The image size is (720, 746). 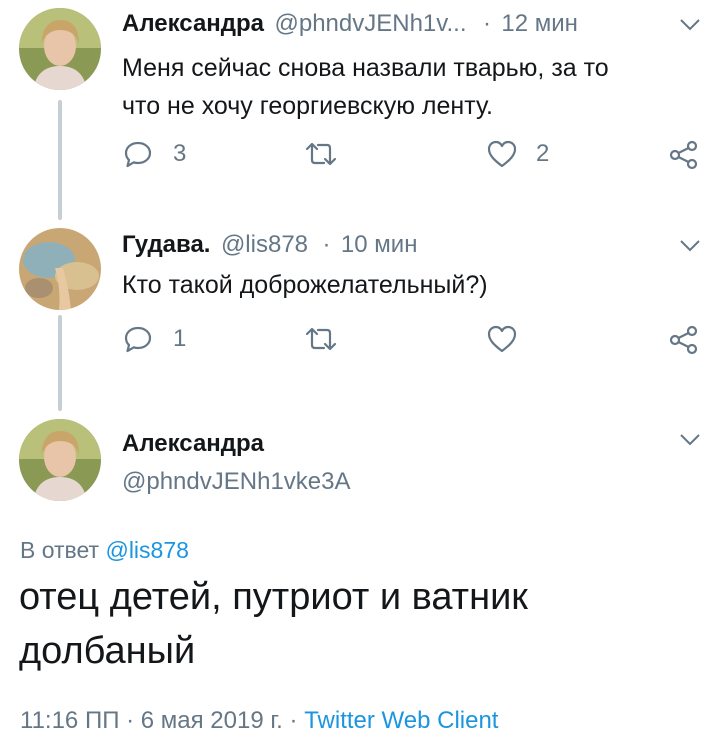 What do you see at coordinates (365, 68) in the screenshot?
I see `tweet-text-line: Меня сейчас снова назвали тварью, за то` at bounding box center [365, 68].